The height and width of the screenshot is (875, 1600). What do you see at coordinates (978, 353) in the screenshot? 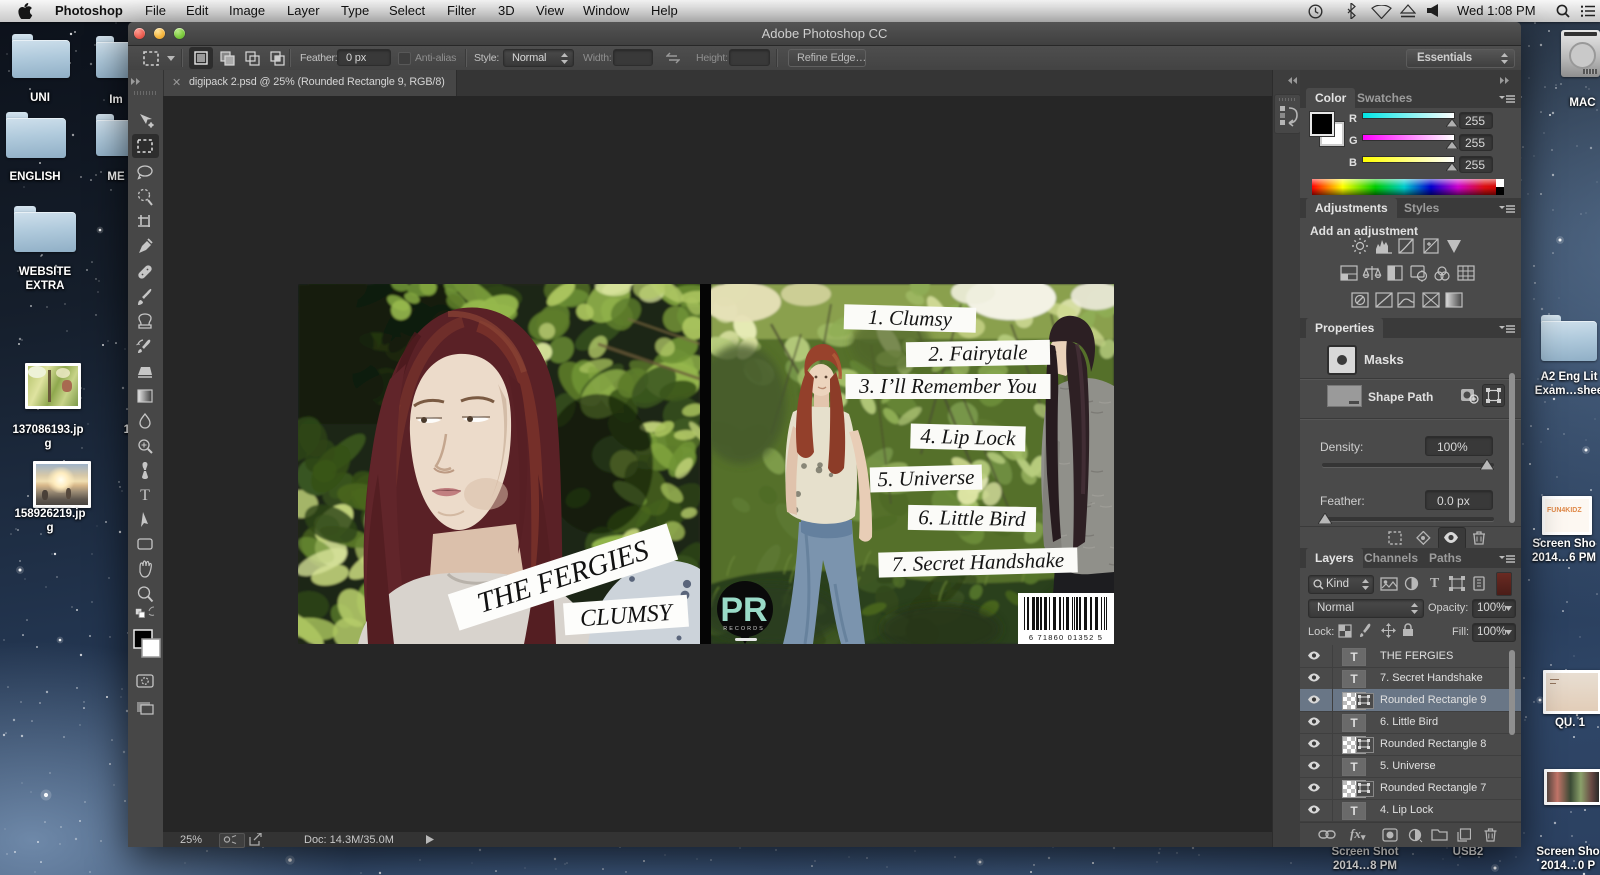
I see `svg-text: 2. Fairytale` at bounding box center [978, 353].